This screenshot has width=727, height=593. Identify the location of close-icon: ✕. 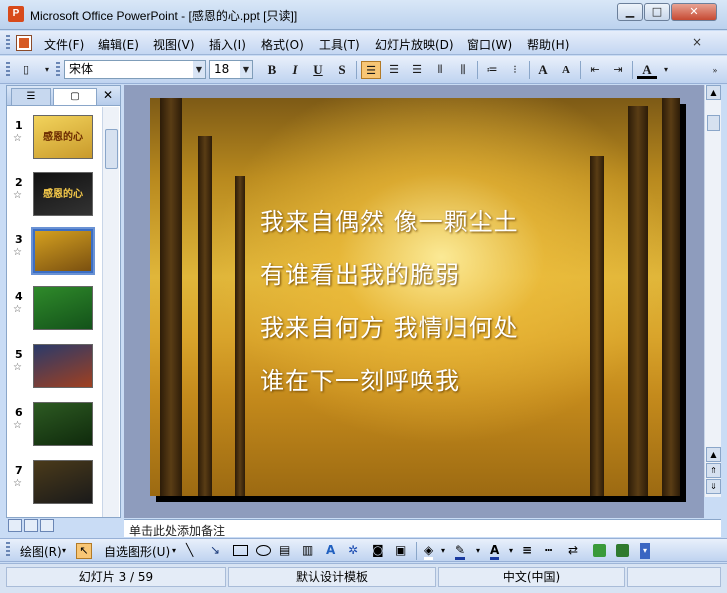
(108, 95).